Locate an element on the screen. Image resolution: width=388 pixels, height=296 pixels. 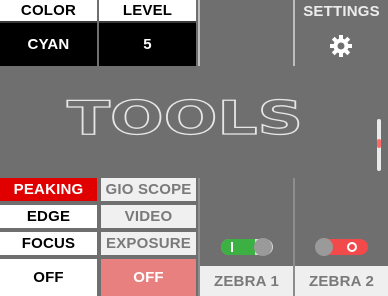
color-value-button: CYAN is located at coordinates (48, 44).